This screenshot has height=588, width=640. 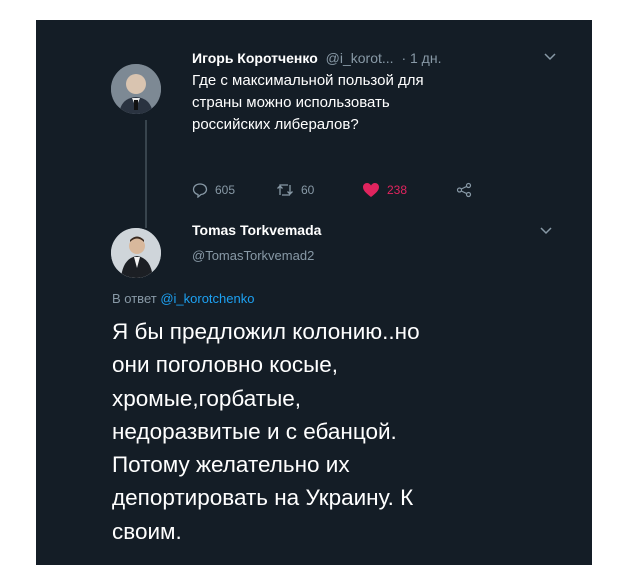 What do you see at coordinates (134, 298) in the screenshot?
I see `reply-to-prefix: В ответ` at bounding box center [134, 298].